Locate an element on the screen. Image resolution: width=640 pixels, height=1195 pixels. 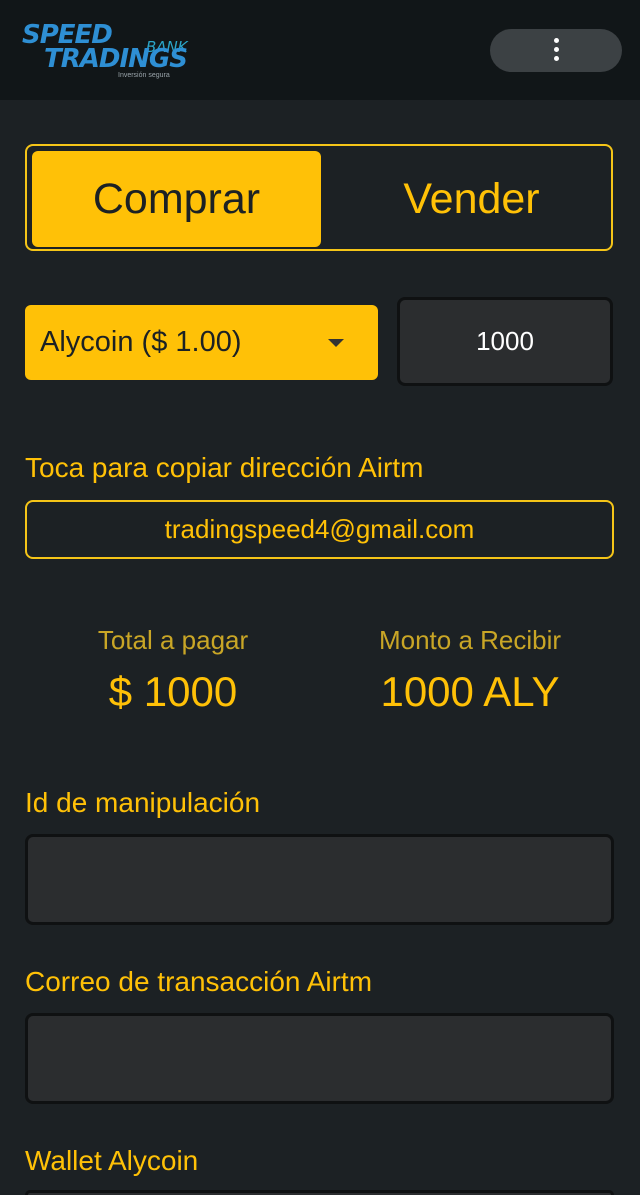
overflow-menu-button is located at coordinates (556, 50).